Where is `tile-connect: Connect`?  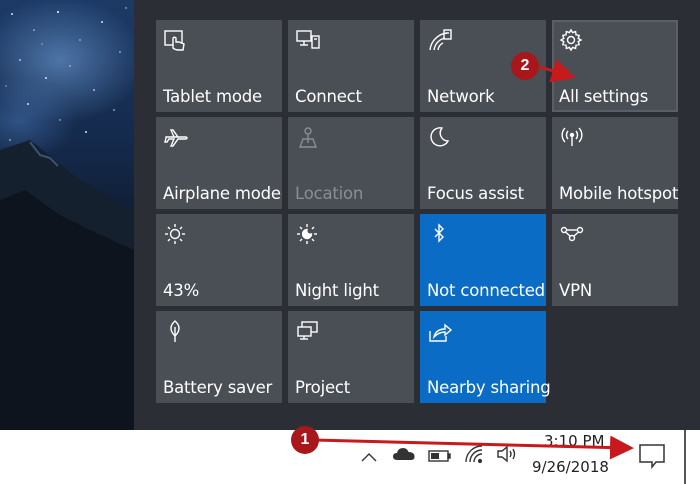 tile-connect: Connect is located at coordinates (351, 66).